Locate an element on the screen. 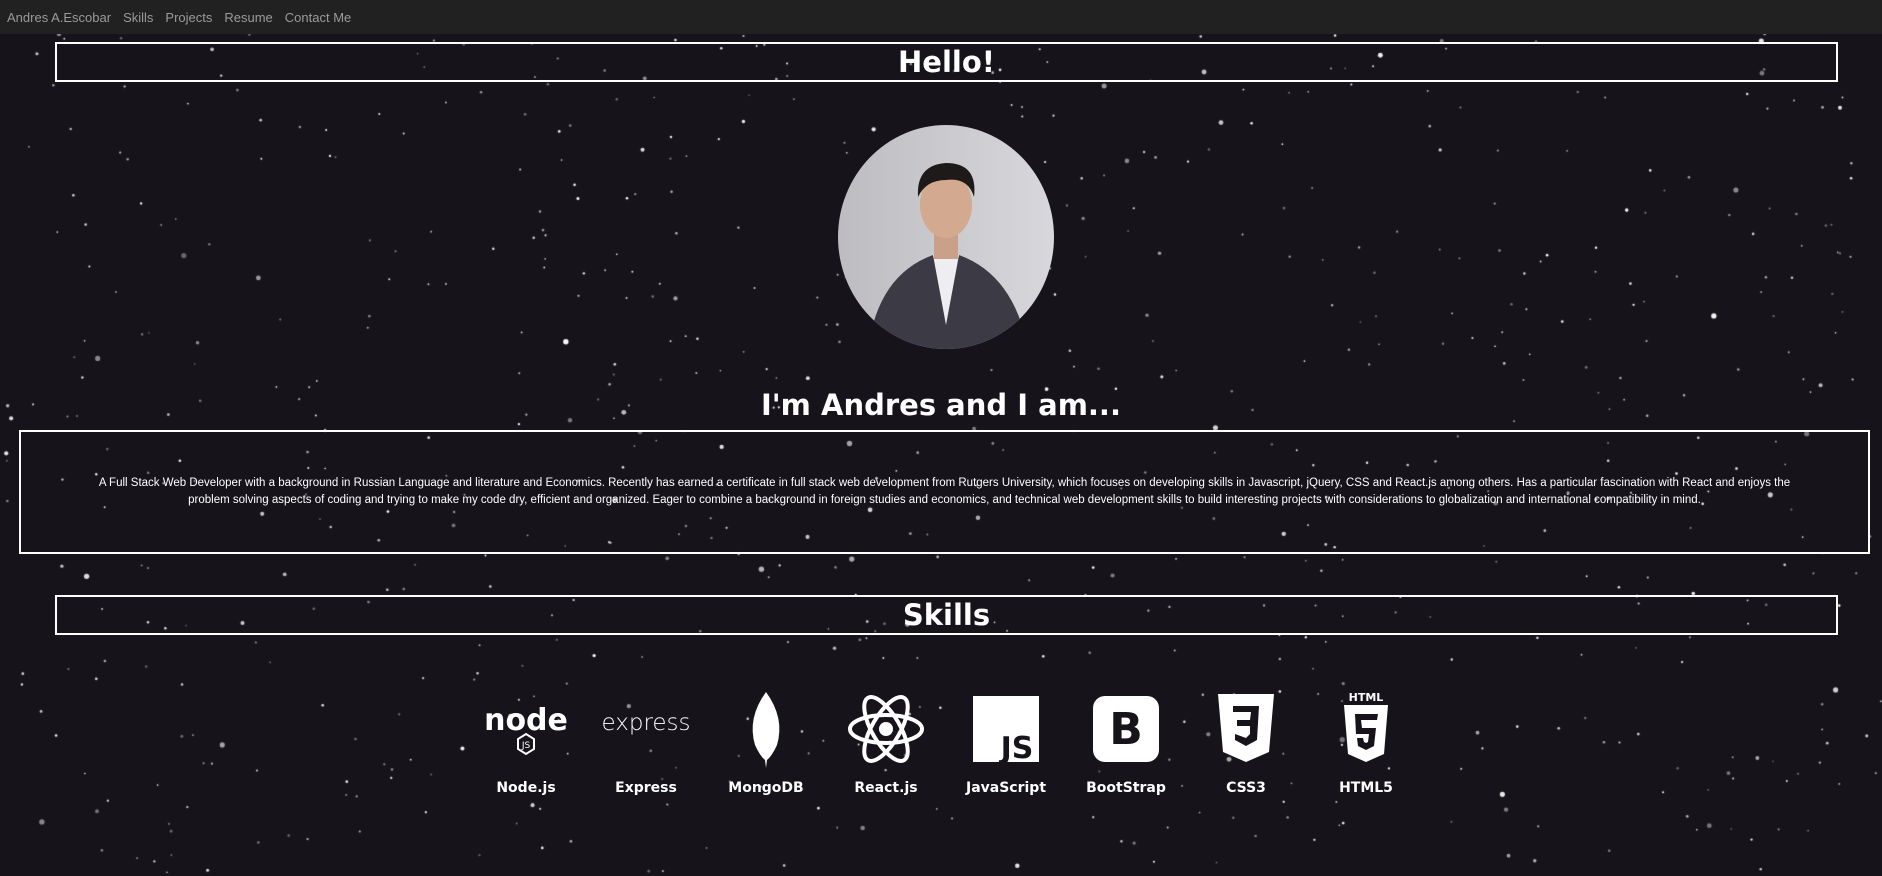 Image resolution: width=1882 pixels, height=876 pixels. react-icon is located at coordinates (886, 729).